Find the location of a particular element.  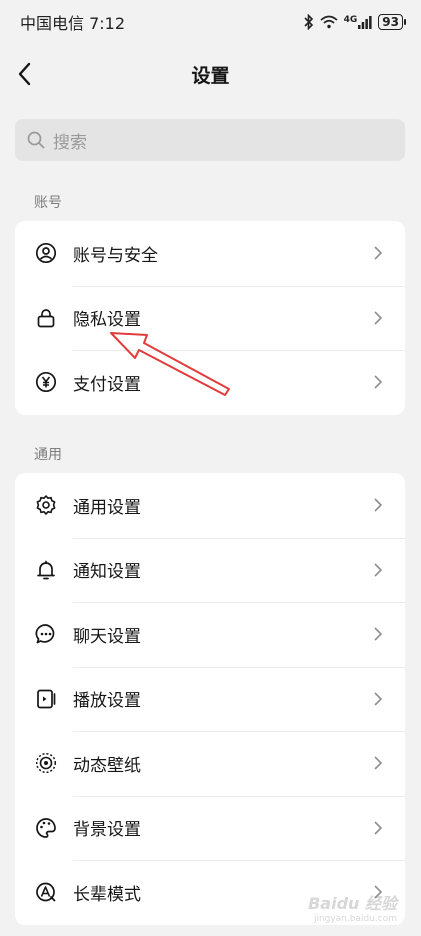

play-device-icon is located at coordinates (46, 699).